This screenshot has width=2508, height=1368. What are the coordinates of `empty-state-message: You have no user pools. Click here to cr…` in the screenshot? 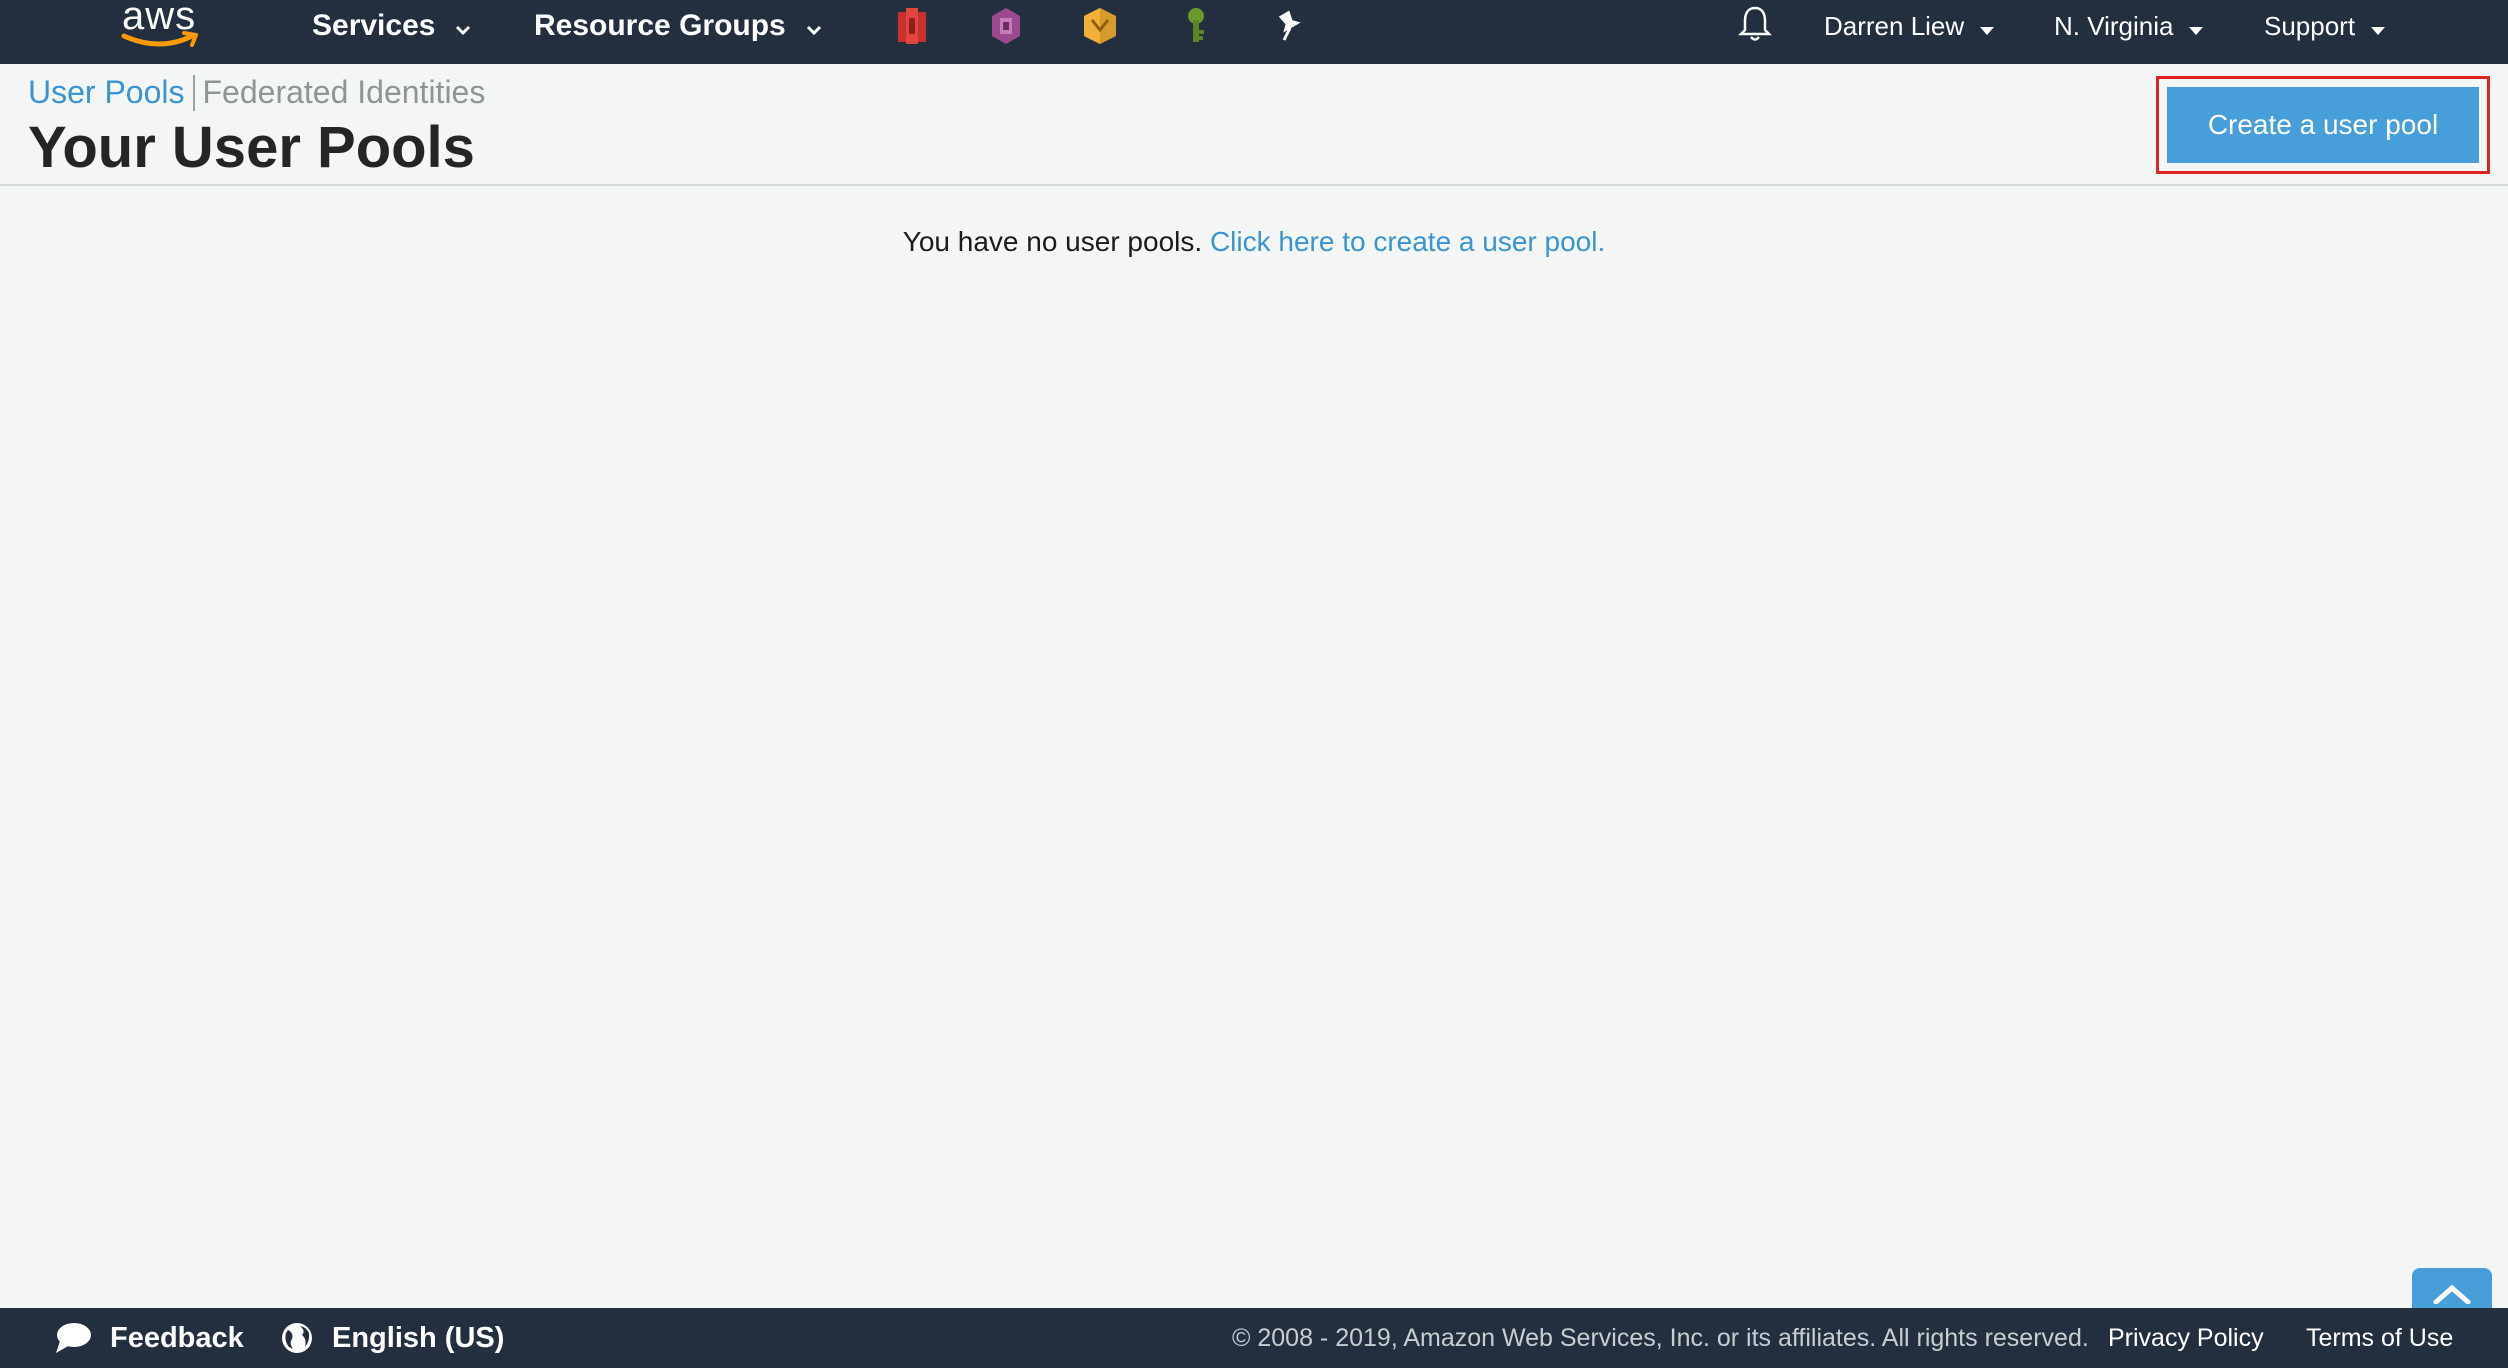 It's located at (1254, 242).